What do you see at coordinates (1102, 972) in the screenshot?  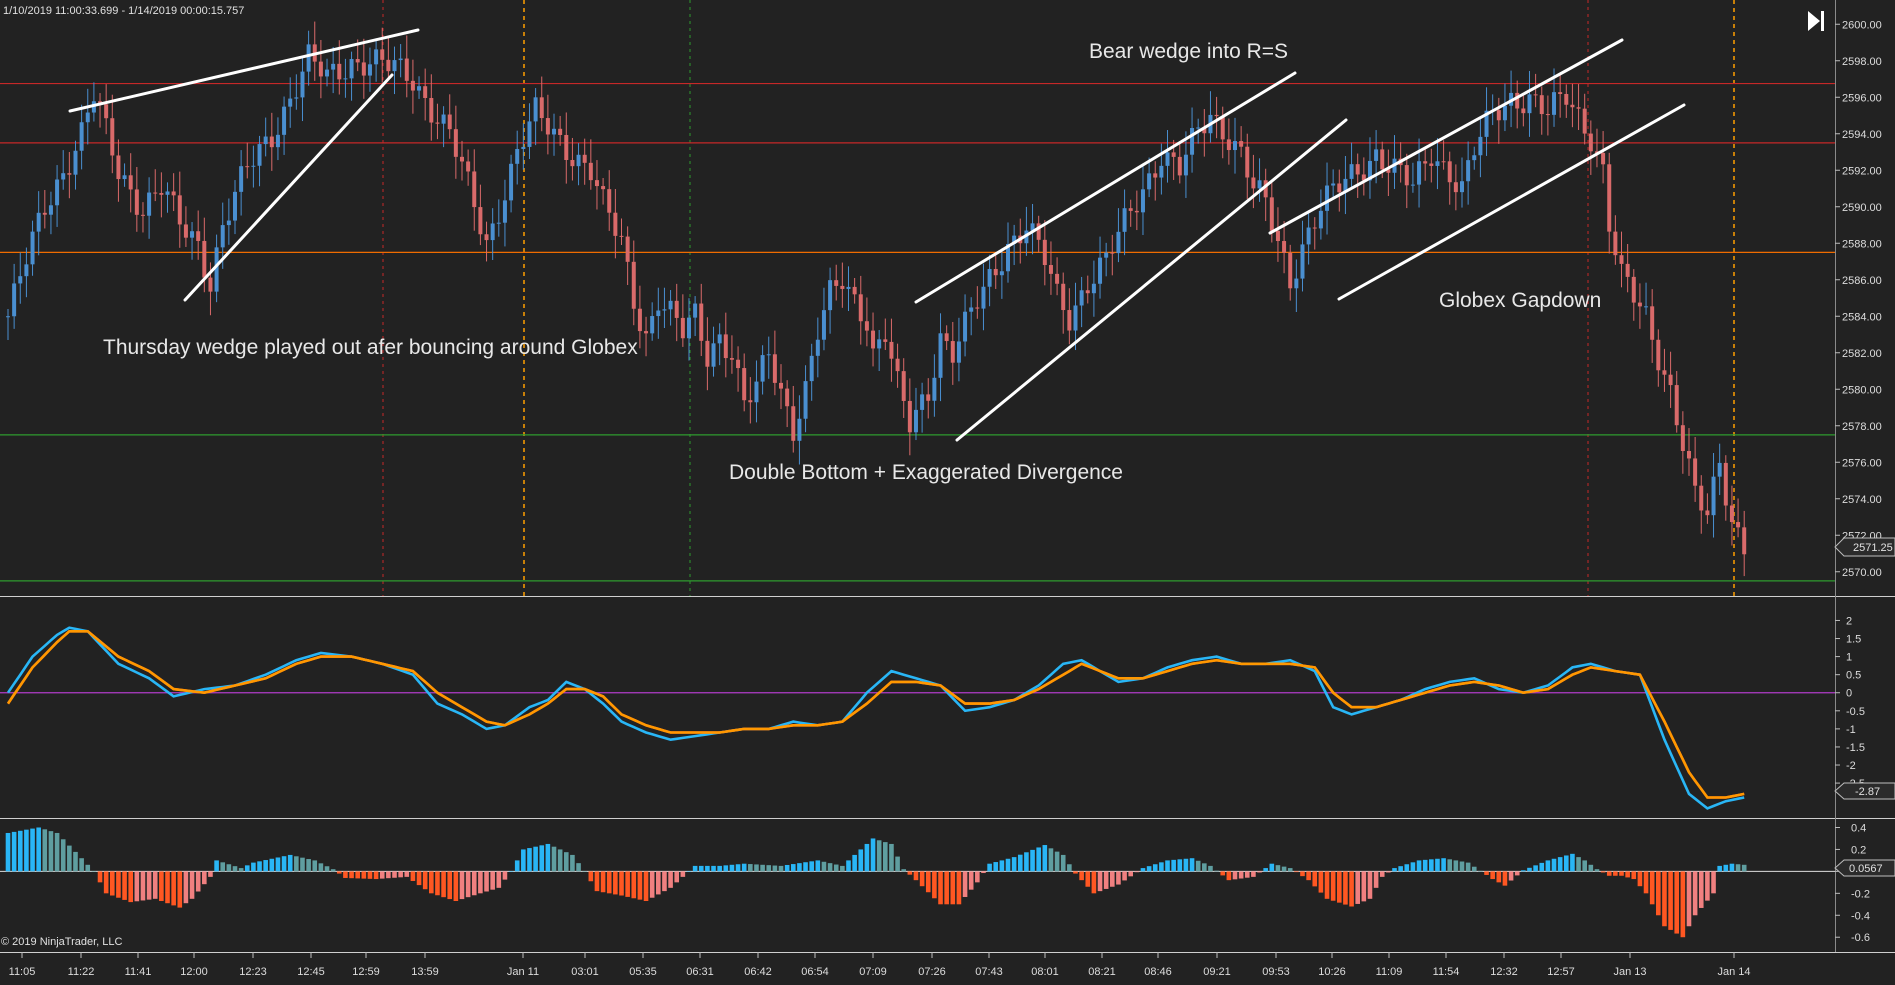 I see `time-tick-label: 08:21` at bounding box center [1102, 972].